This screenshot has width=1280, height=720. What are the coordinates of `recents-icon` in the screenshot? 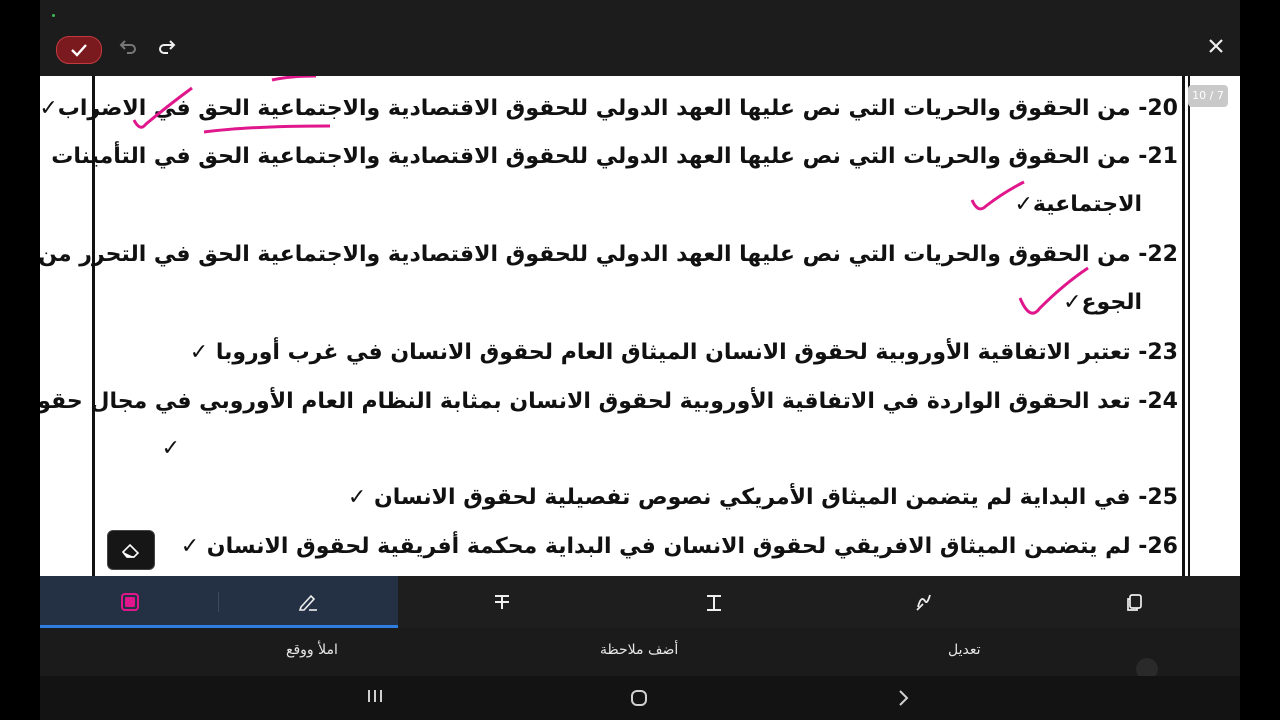 It's located at (375, 698).